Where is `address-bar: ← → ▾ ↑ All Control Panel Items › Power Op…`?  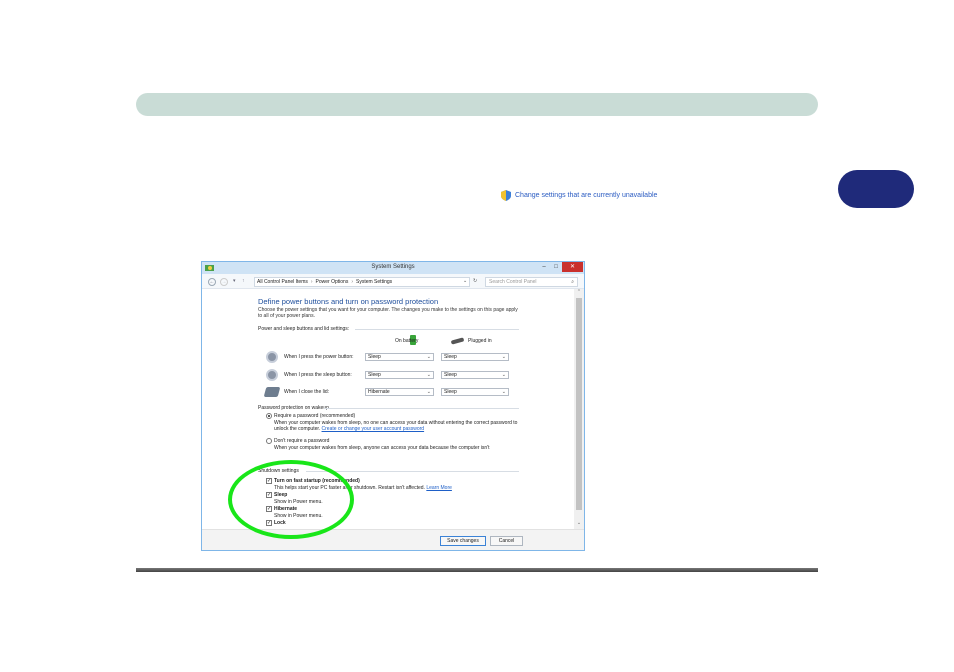
address-bar: ← → ▾ ↑ All Control Panel Items › Power Op… is located at coordinates (393, 281).